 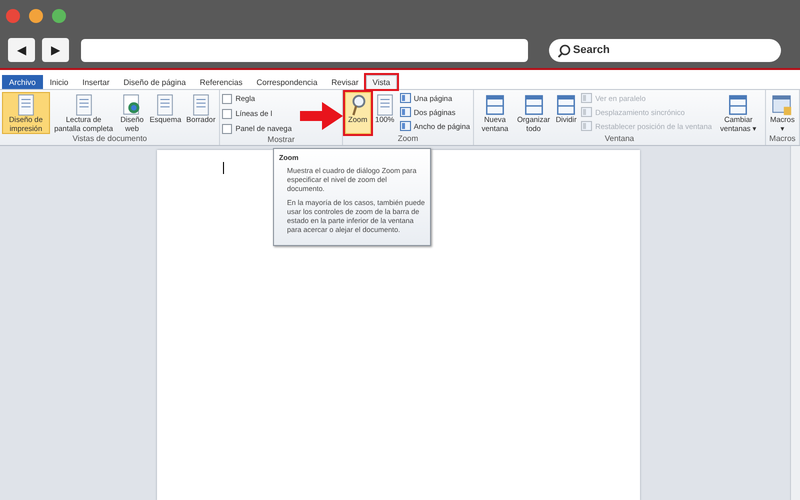 What do you see at coordinates (109, 139) in the screenshot?
I see `group-label: Vistas de documento` at bounding box center [109, 139].